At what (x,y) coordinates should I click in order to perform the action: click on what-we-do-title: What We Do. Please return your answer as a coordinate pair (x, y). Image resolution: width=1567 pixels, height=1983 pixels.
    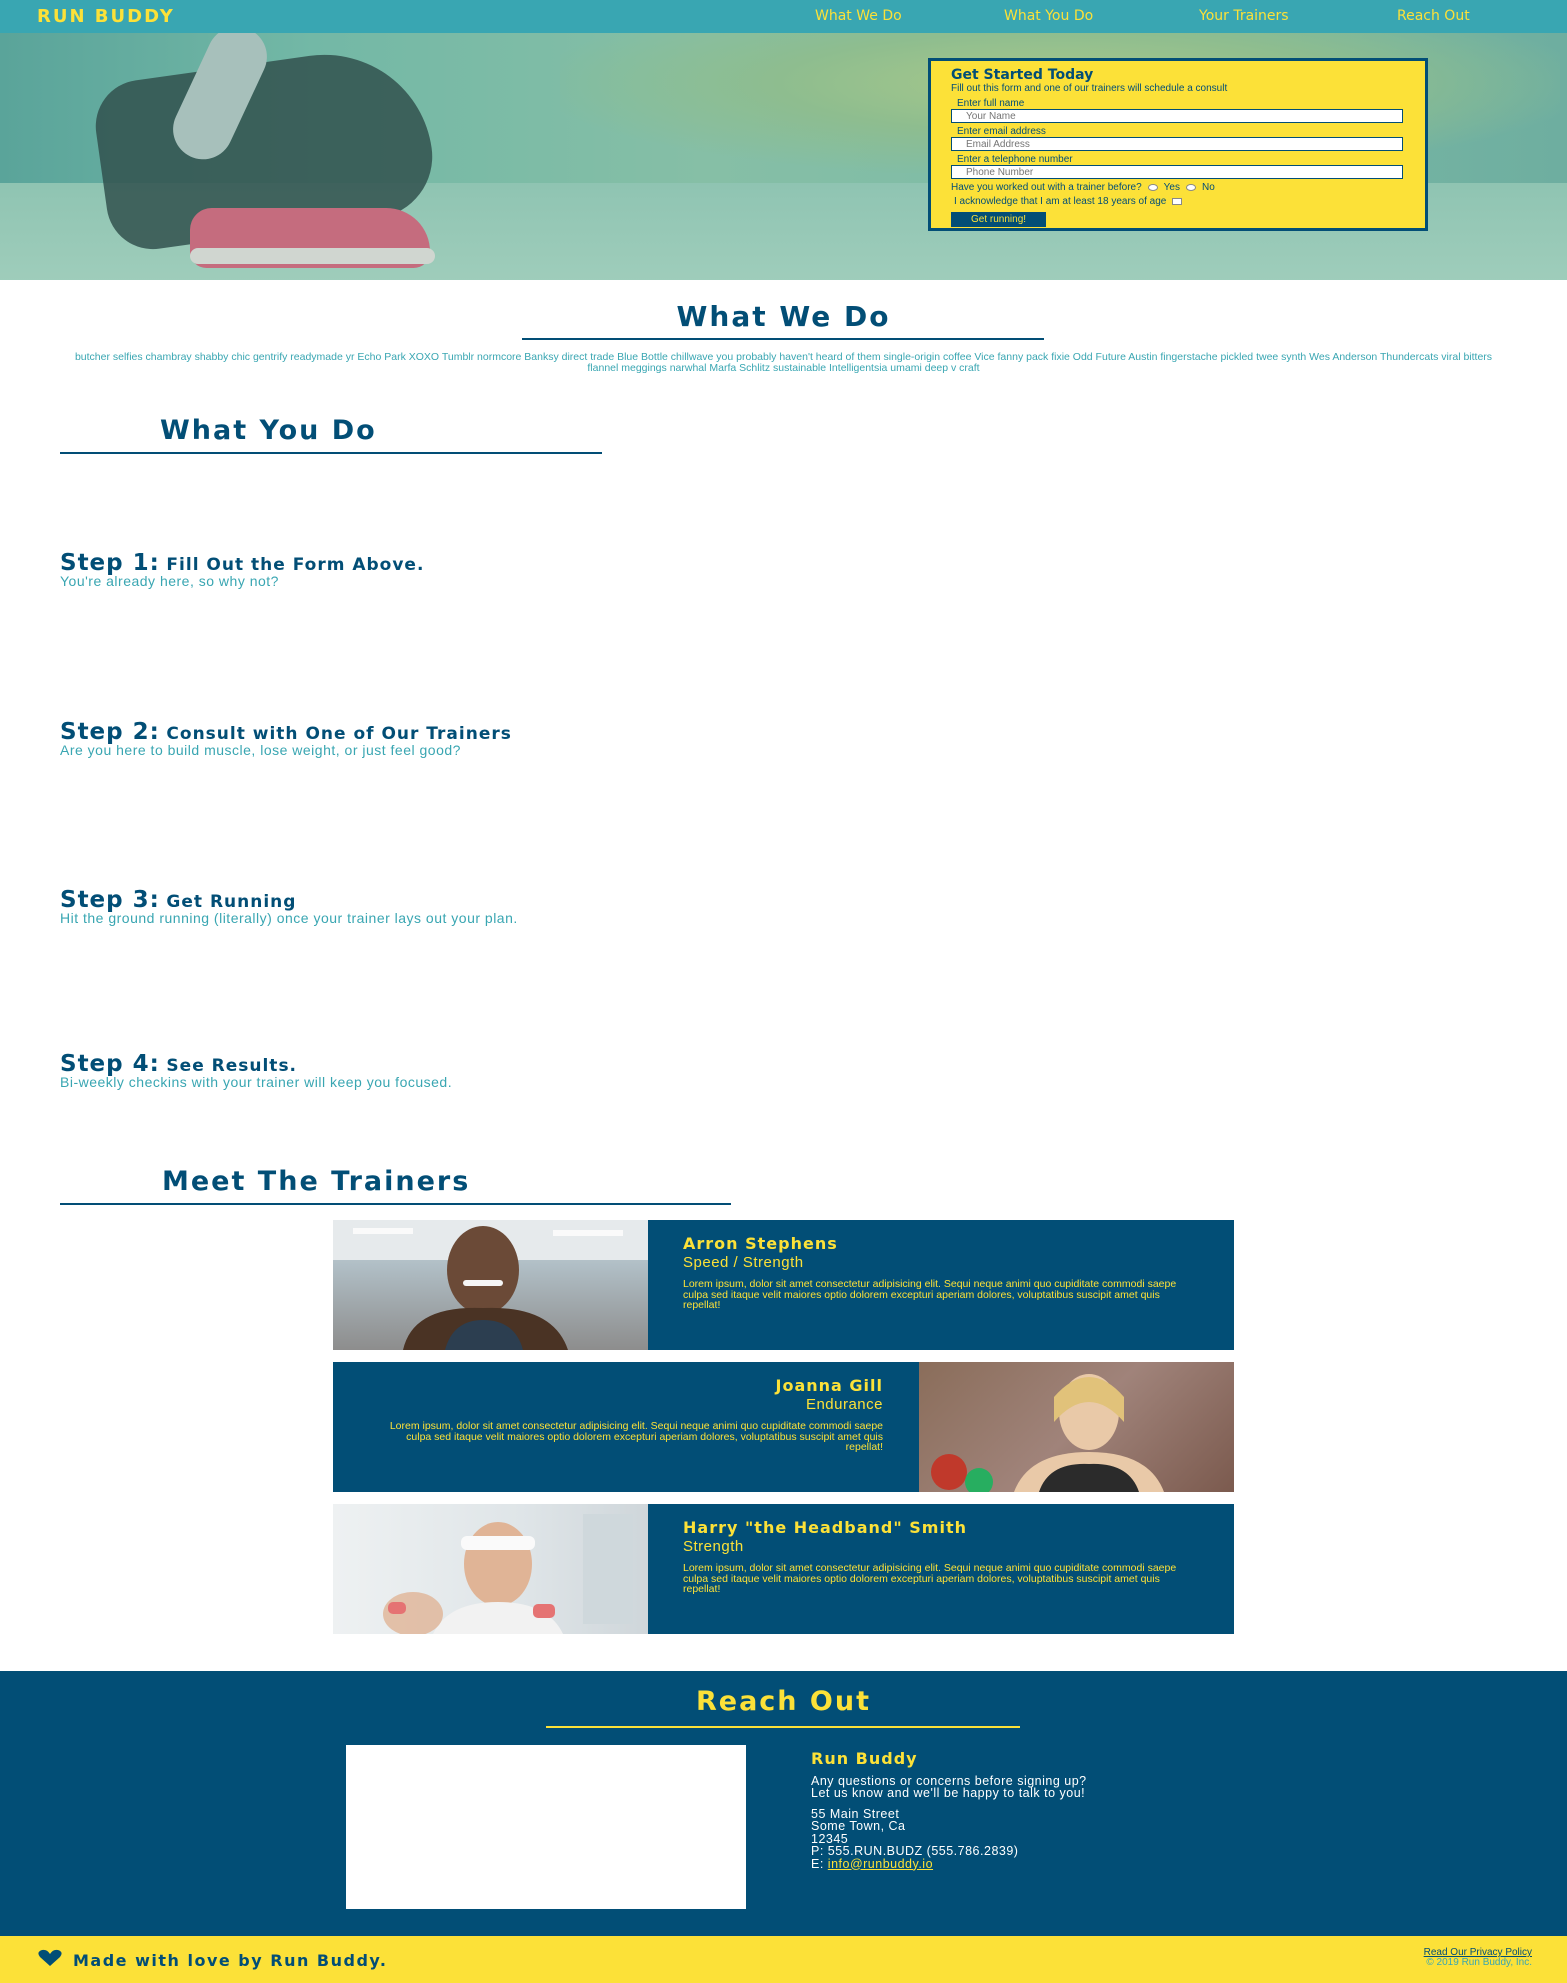
    Looking at the image, I should click on (783, 316).